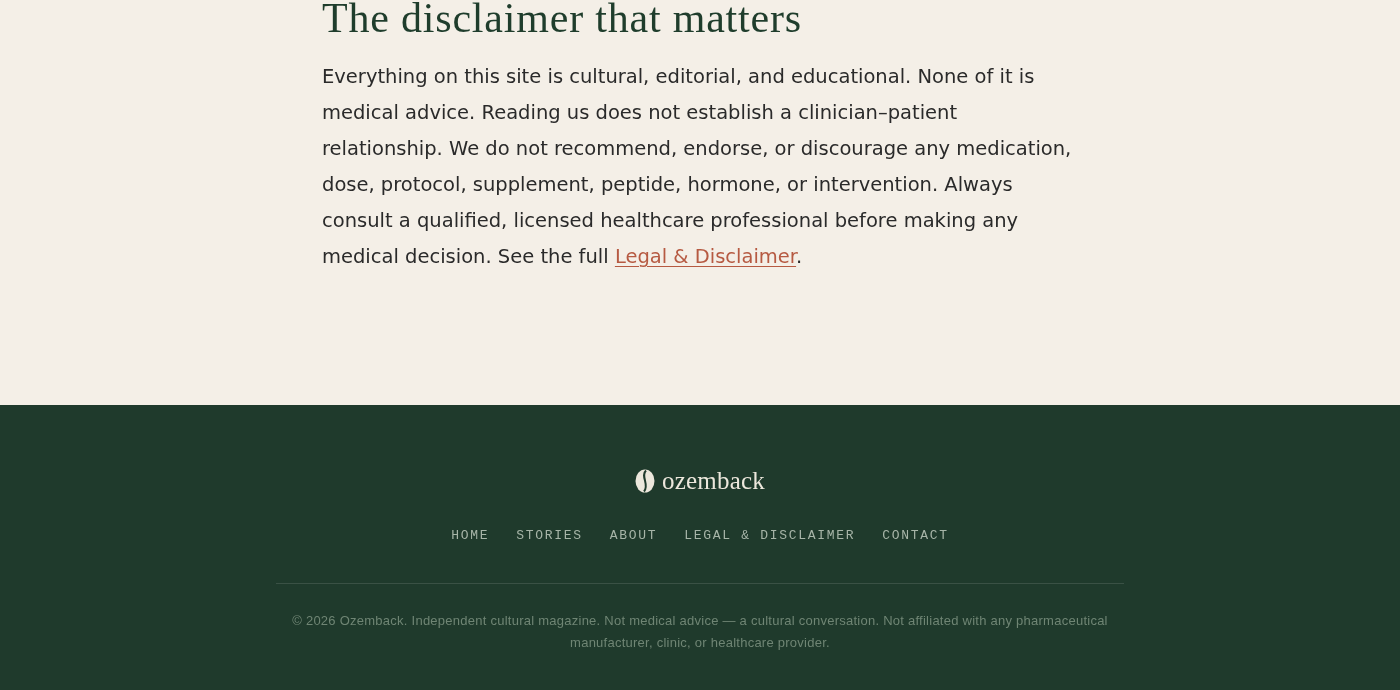 The width and height of the screenshot is (1400, 690). Describe the element at coordinates (705, 257) in the screenshot. I see `legal-disclaimer-link: Legal & Disclaimer` at that location.